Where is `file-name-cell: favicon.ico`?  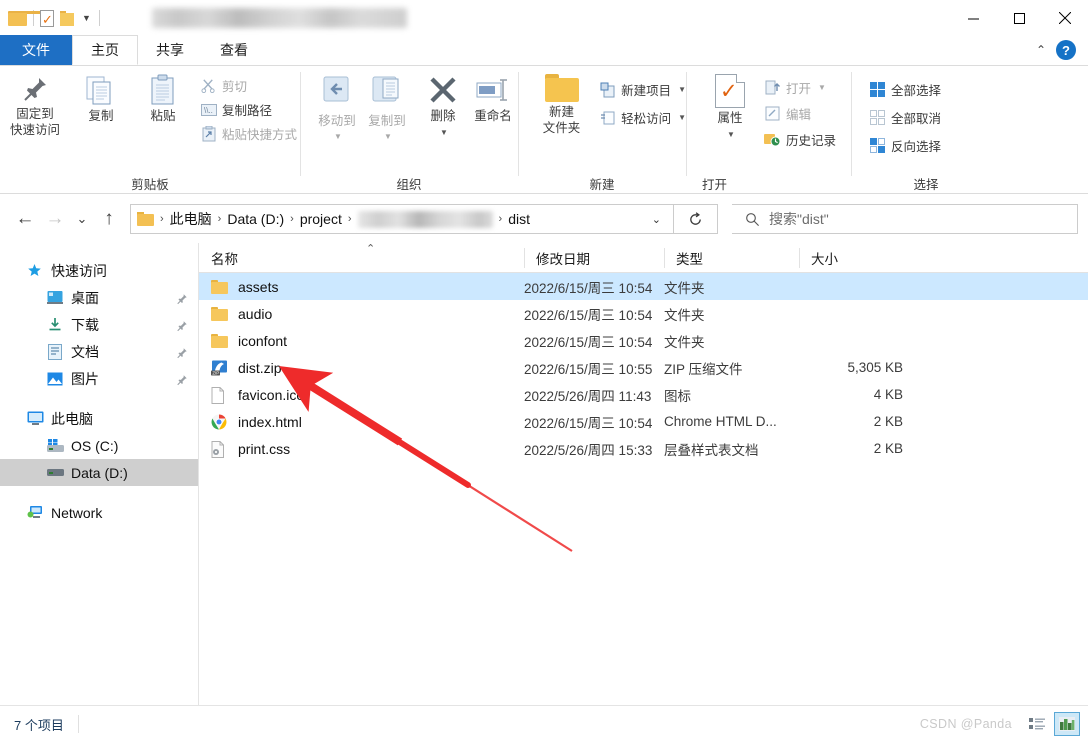 file-name-cell: favicon.ico is located at coordinates (361, 395).